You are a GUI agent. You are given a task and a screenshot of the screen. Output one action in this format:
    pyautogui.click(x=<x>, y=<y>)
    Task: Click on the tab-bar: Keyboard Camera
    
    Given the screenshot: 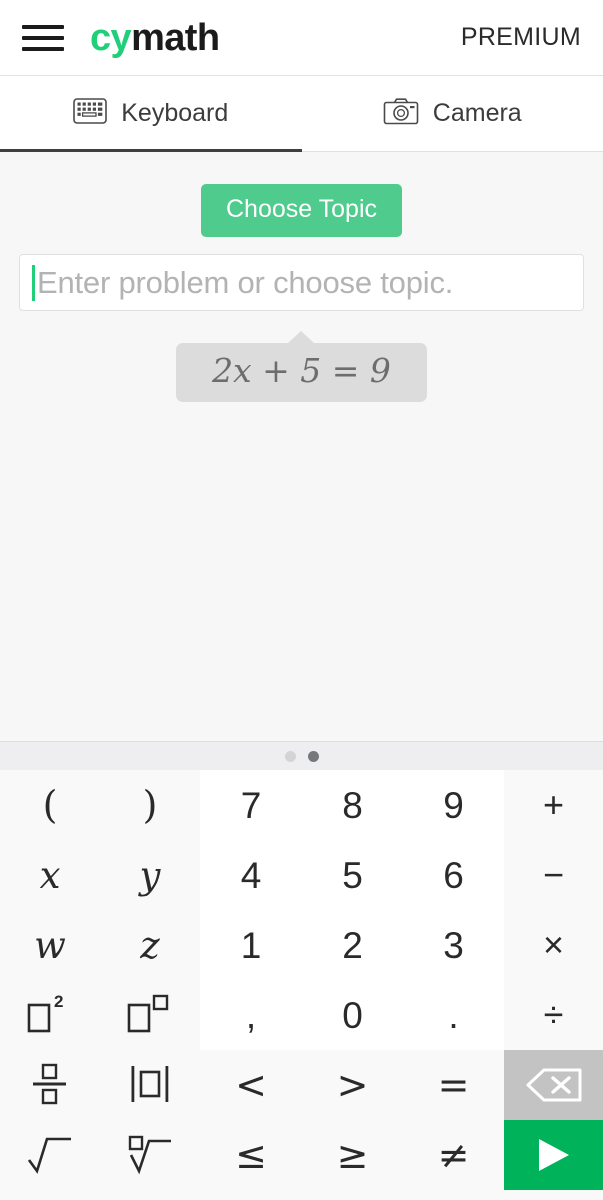 What is the action you would take?
    pyautogui.click(x=301, y=114)
    